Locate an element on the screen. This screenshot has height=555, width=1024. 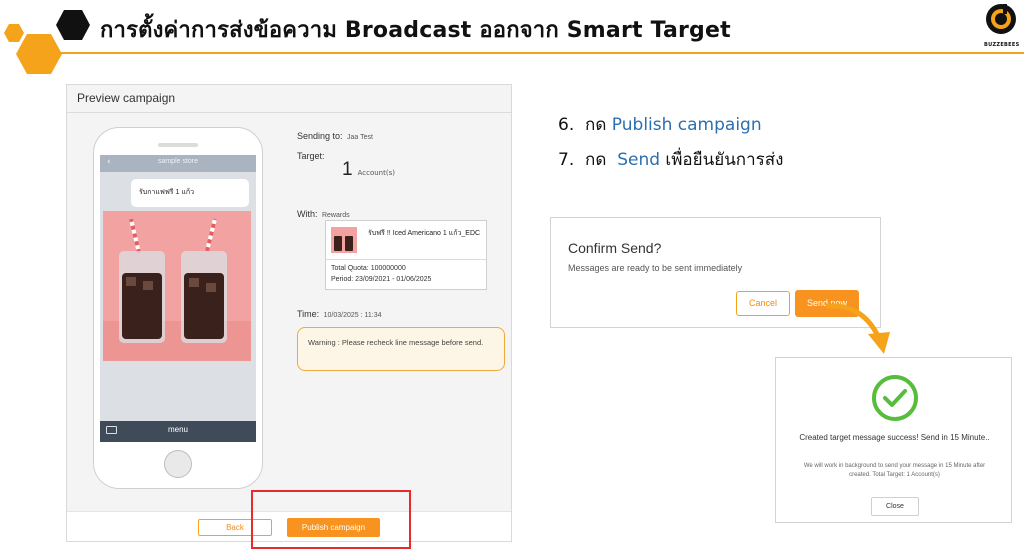
rich-menu-bar: menu is located at coordinates (178, 431).